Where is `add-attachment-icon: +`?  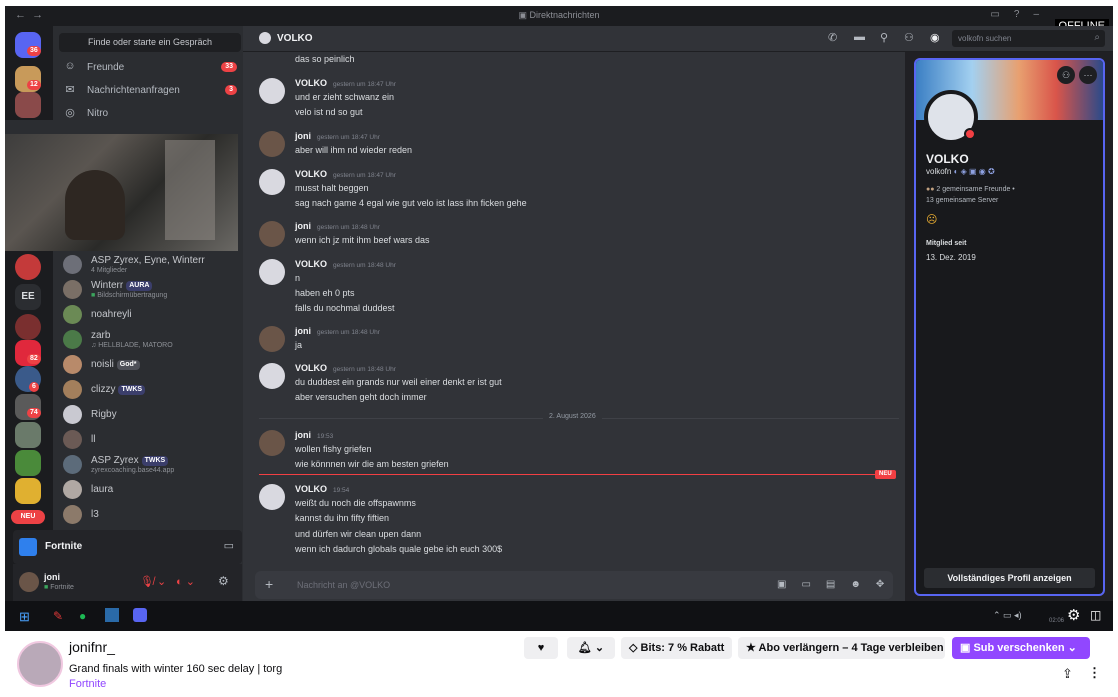 add-attachment-icon: + is located at coordinates (269, 584).